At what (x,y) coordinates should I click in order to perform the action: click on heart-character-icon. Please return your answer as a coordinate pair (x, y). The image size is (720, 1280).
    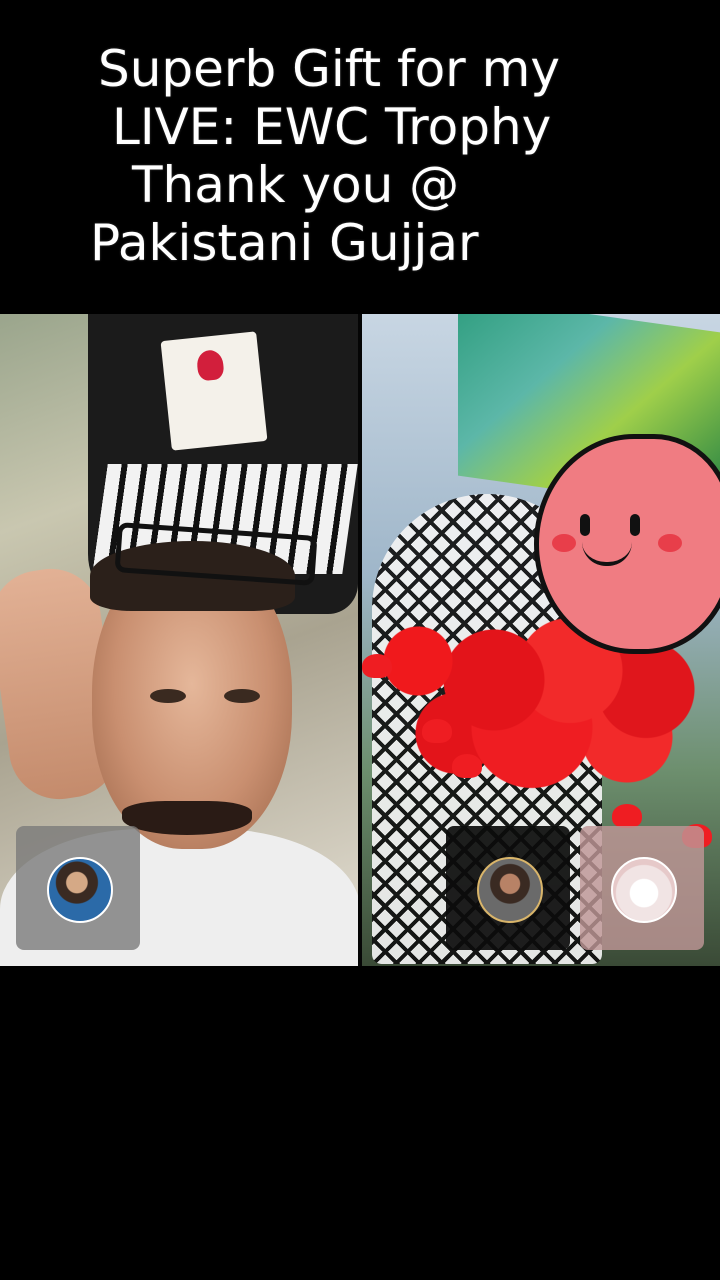
    Looking at the image, I should click on (627, 544).